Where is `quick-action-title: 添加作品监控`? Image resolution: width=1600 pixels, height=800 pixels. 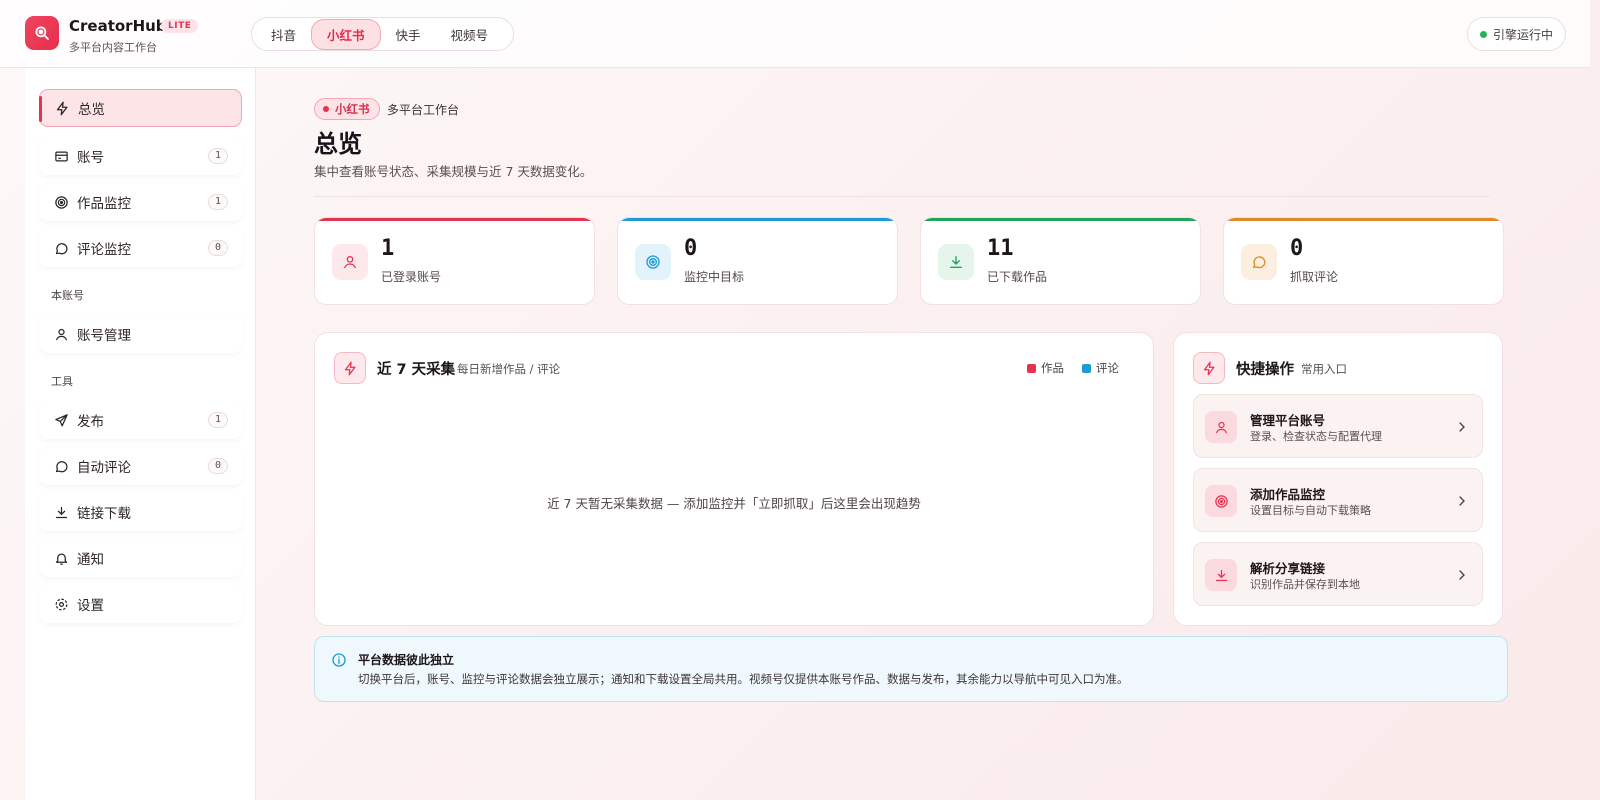 quick-action-title: 添加作品监控 is located at coordinates (1288, 494).